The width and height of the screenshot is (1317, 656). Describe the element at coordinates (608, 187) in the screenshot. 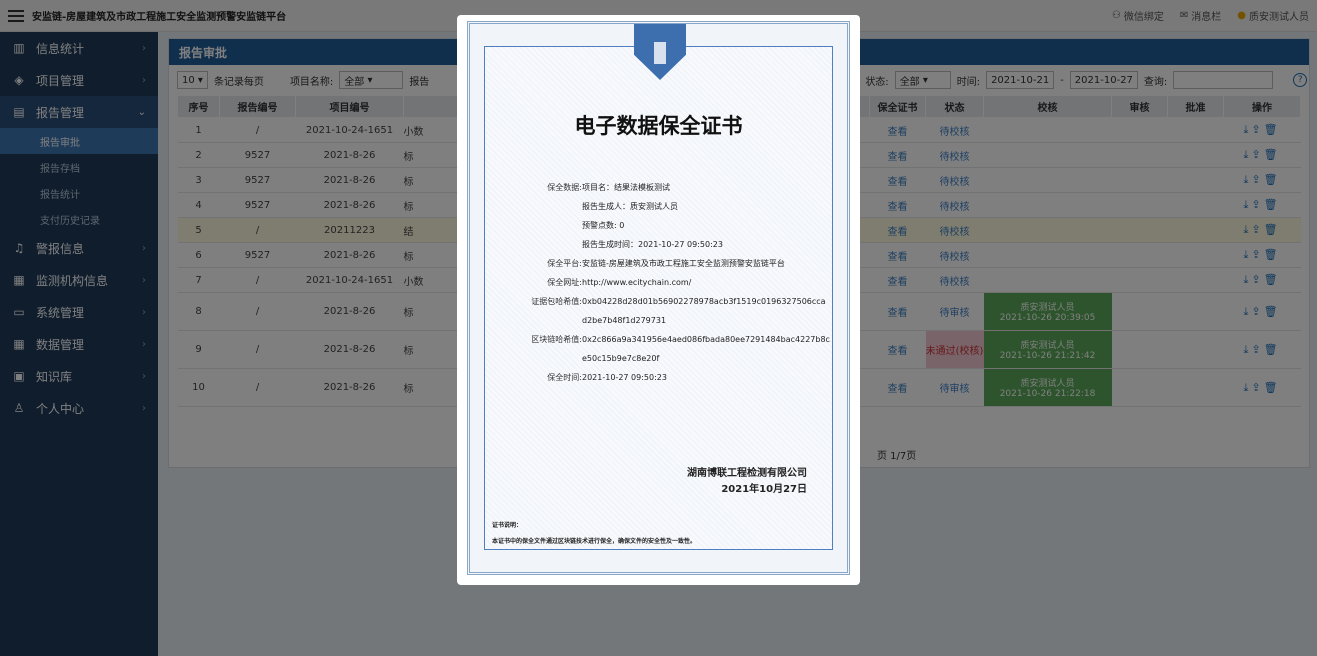

I see `certificate-field: 保全数据: 项目名：结果法模板测试` at that location.